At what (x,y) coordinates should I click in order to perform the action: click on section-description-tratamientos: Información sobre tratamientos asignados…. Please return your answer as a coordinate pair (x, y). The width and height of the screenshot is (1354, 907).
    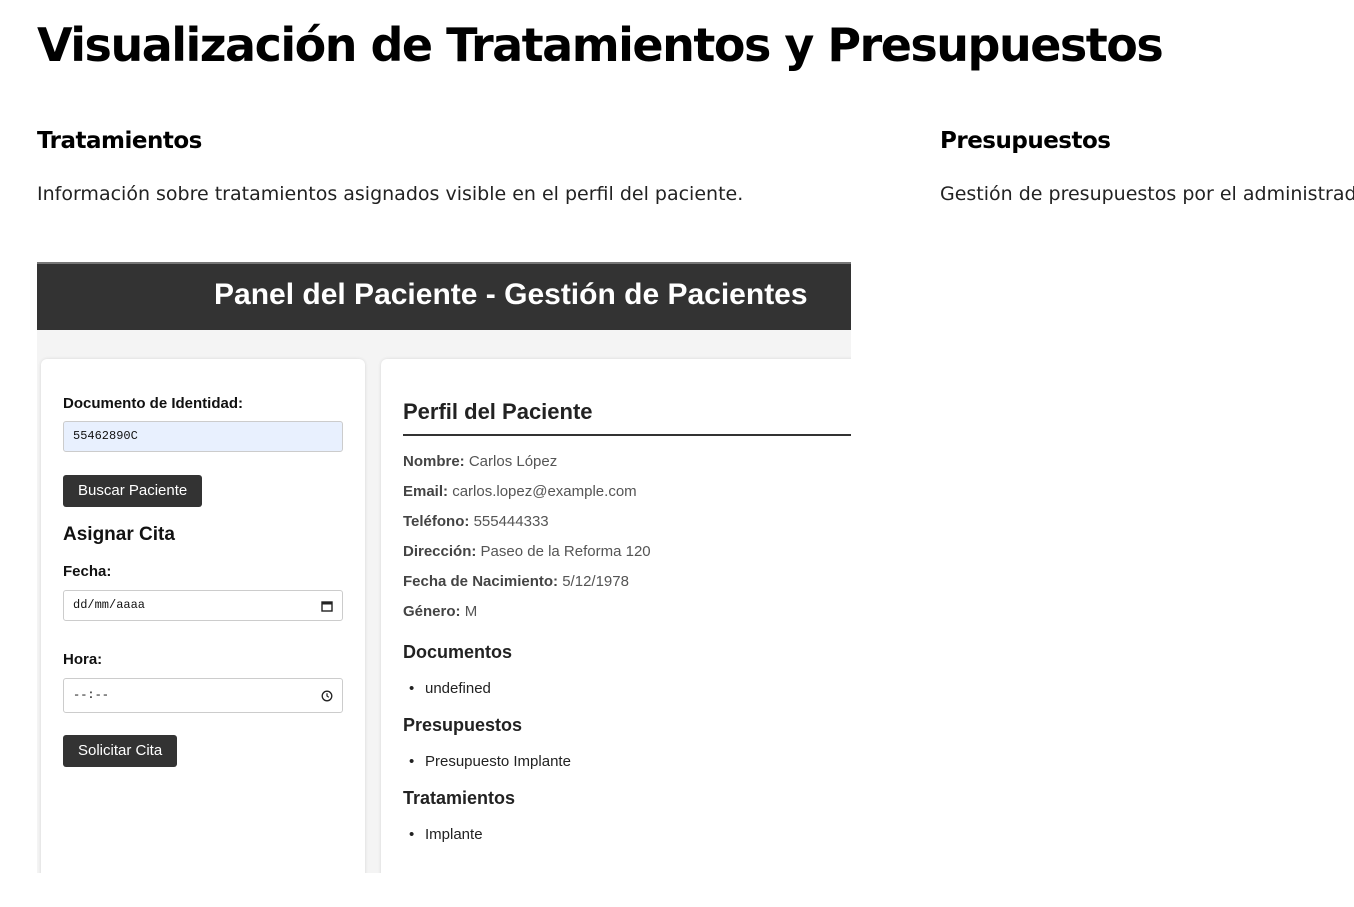
    Looking at the image, I should click on (390, 194).